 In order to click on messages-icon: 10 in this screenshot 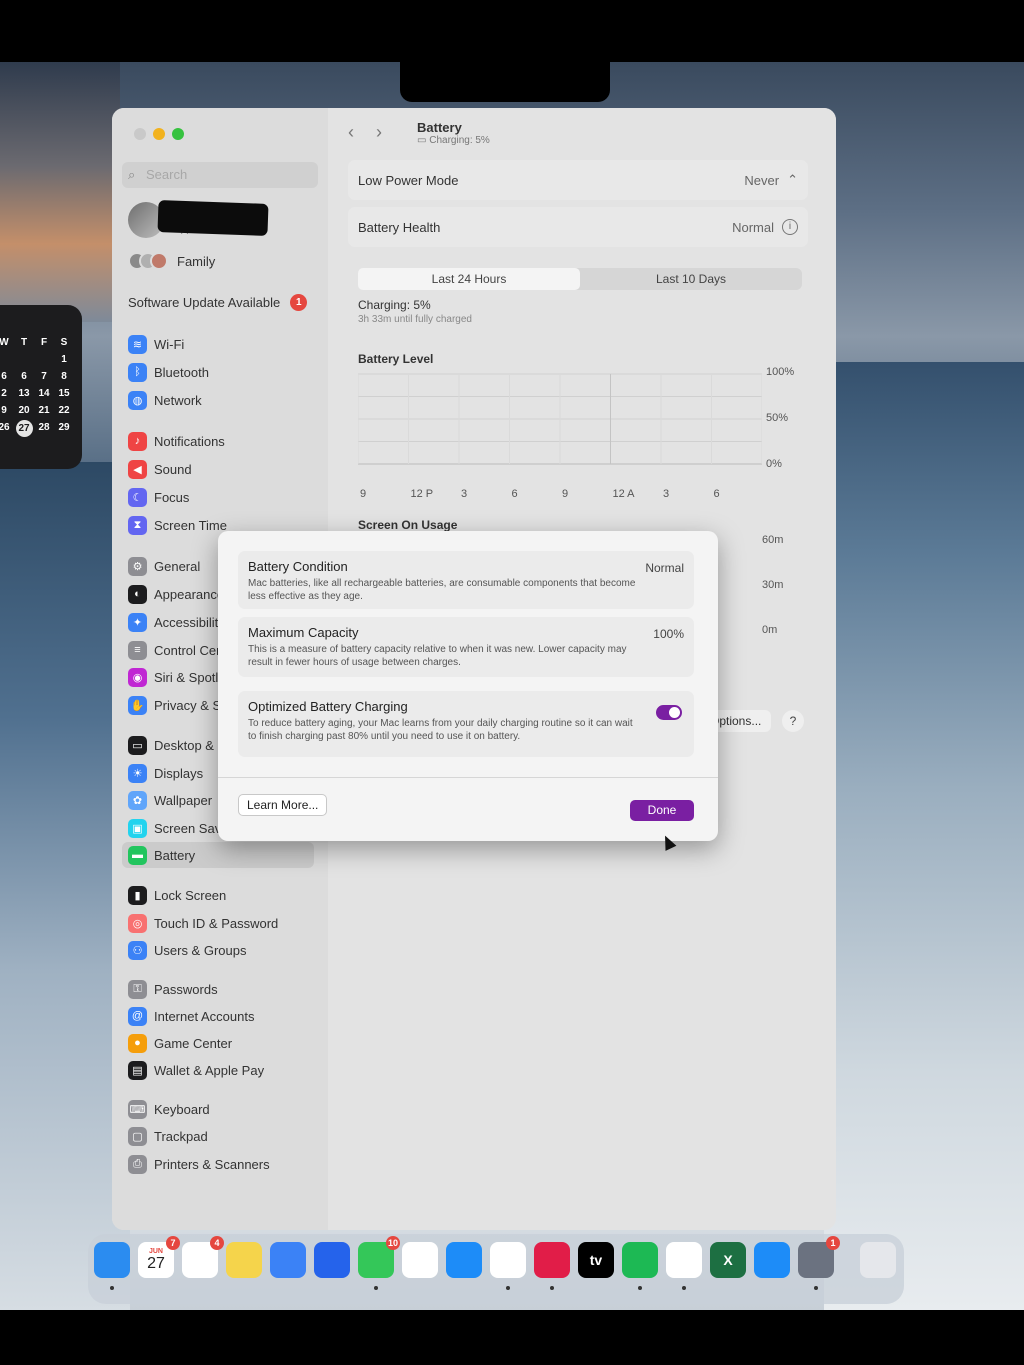, I will do `click(379, 1257)`.